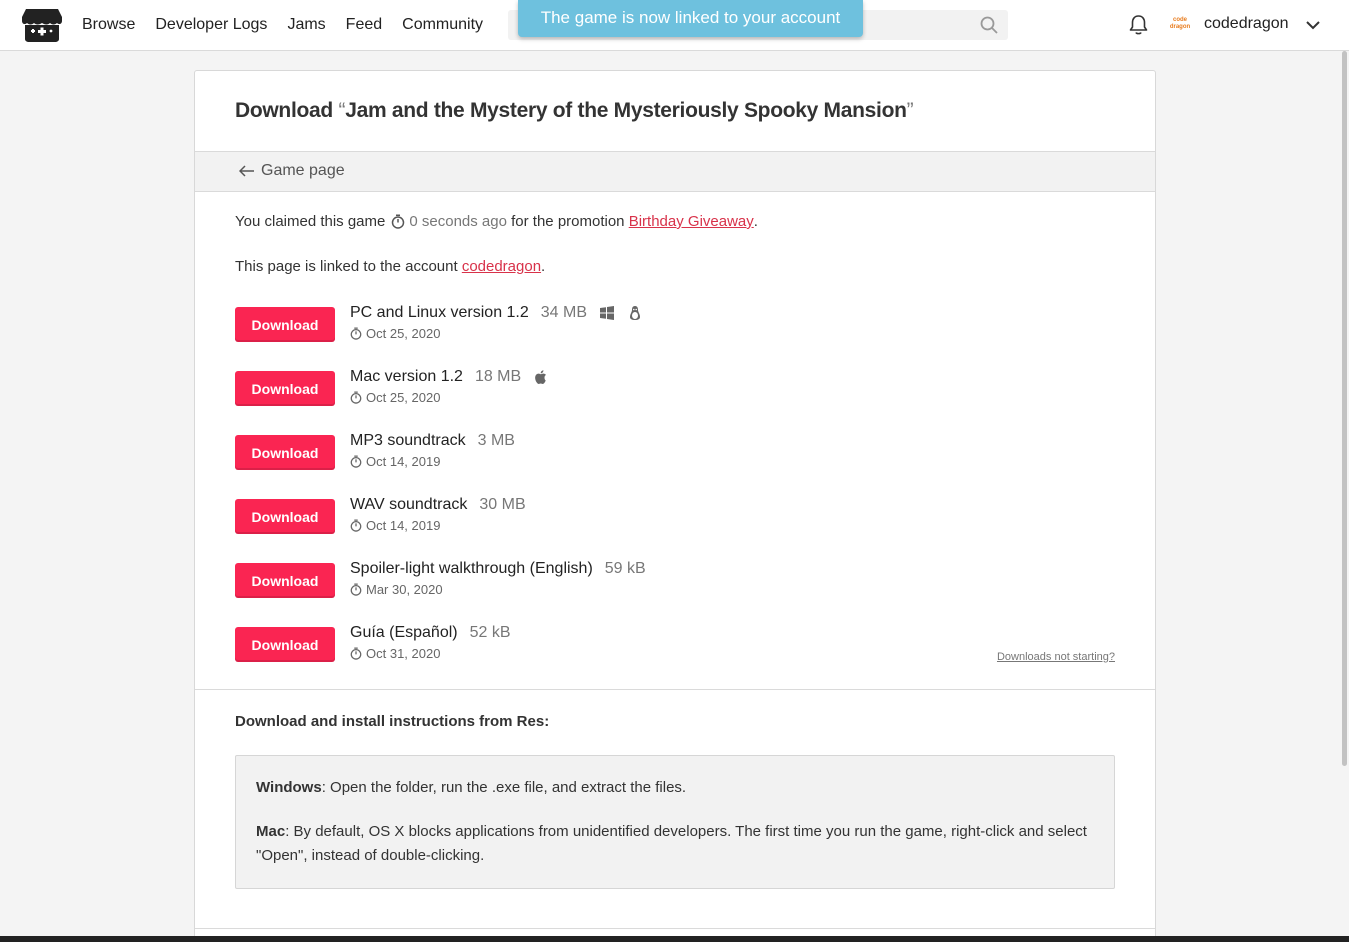  I want to click on notification-bell-icon, so click(1138, 25).